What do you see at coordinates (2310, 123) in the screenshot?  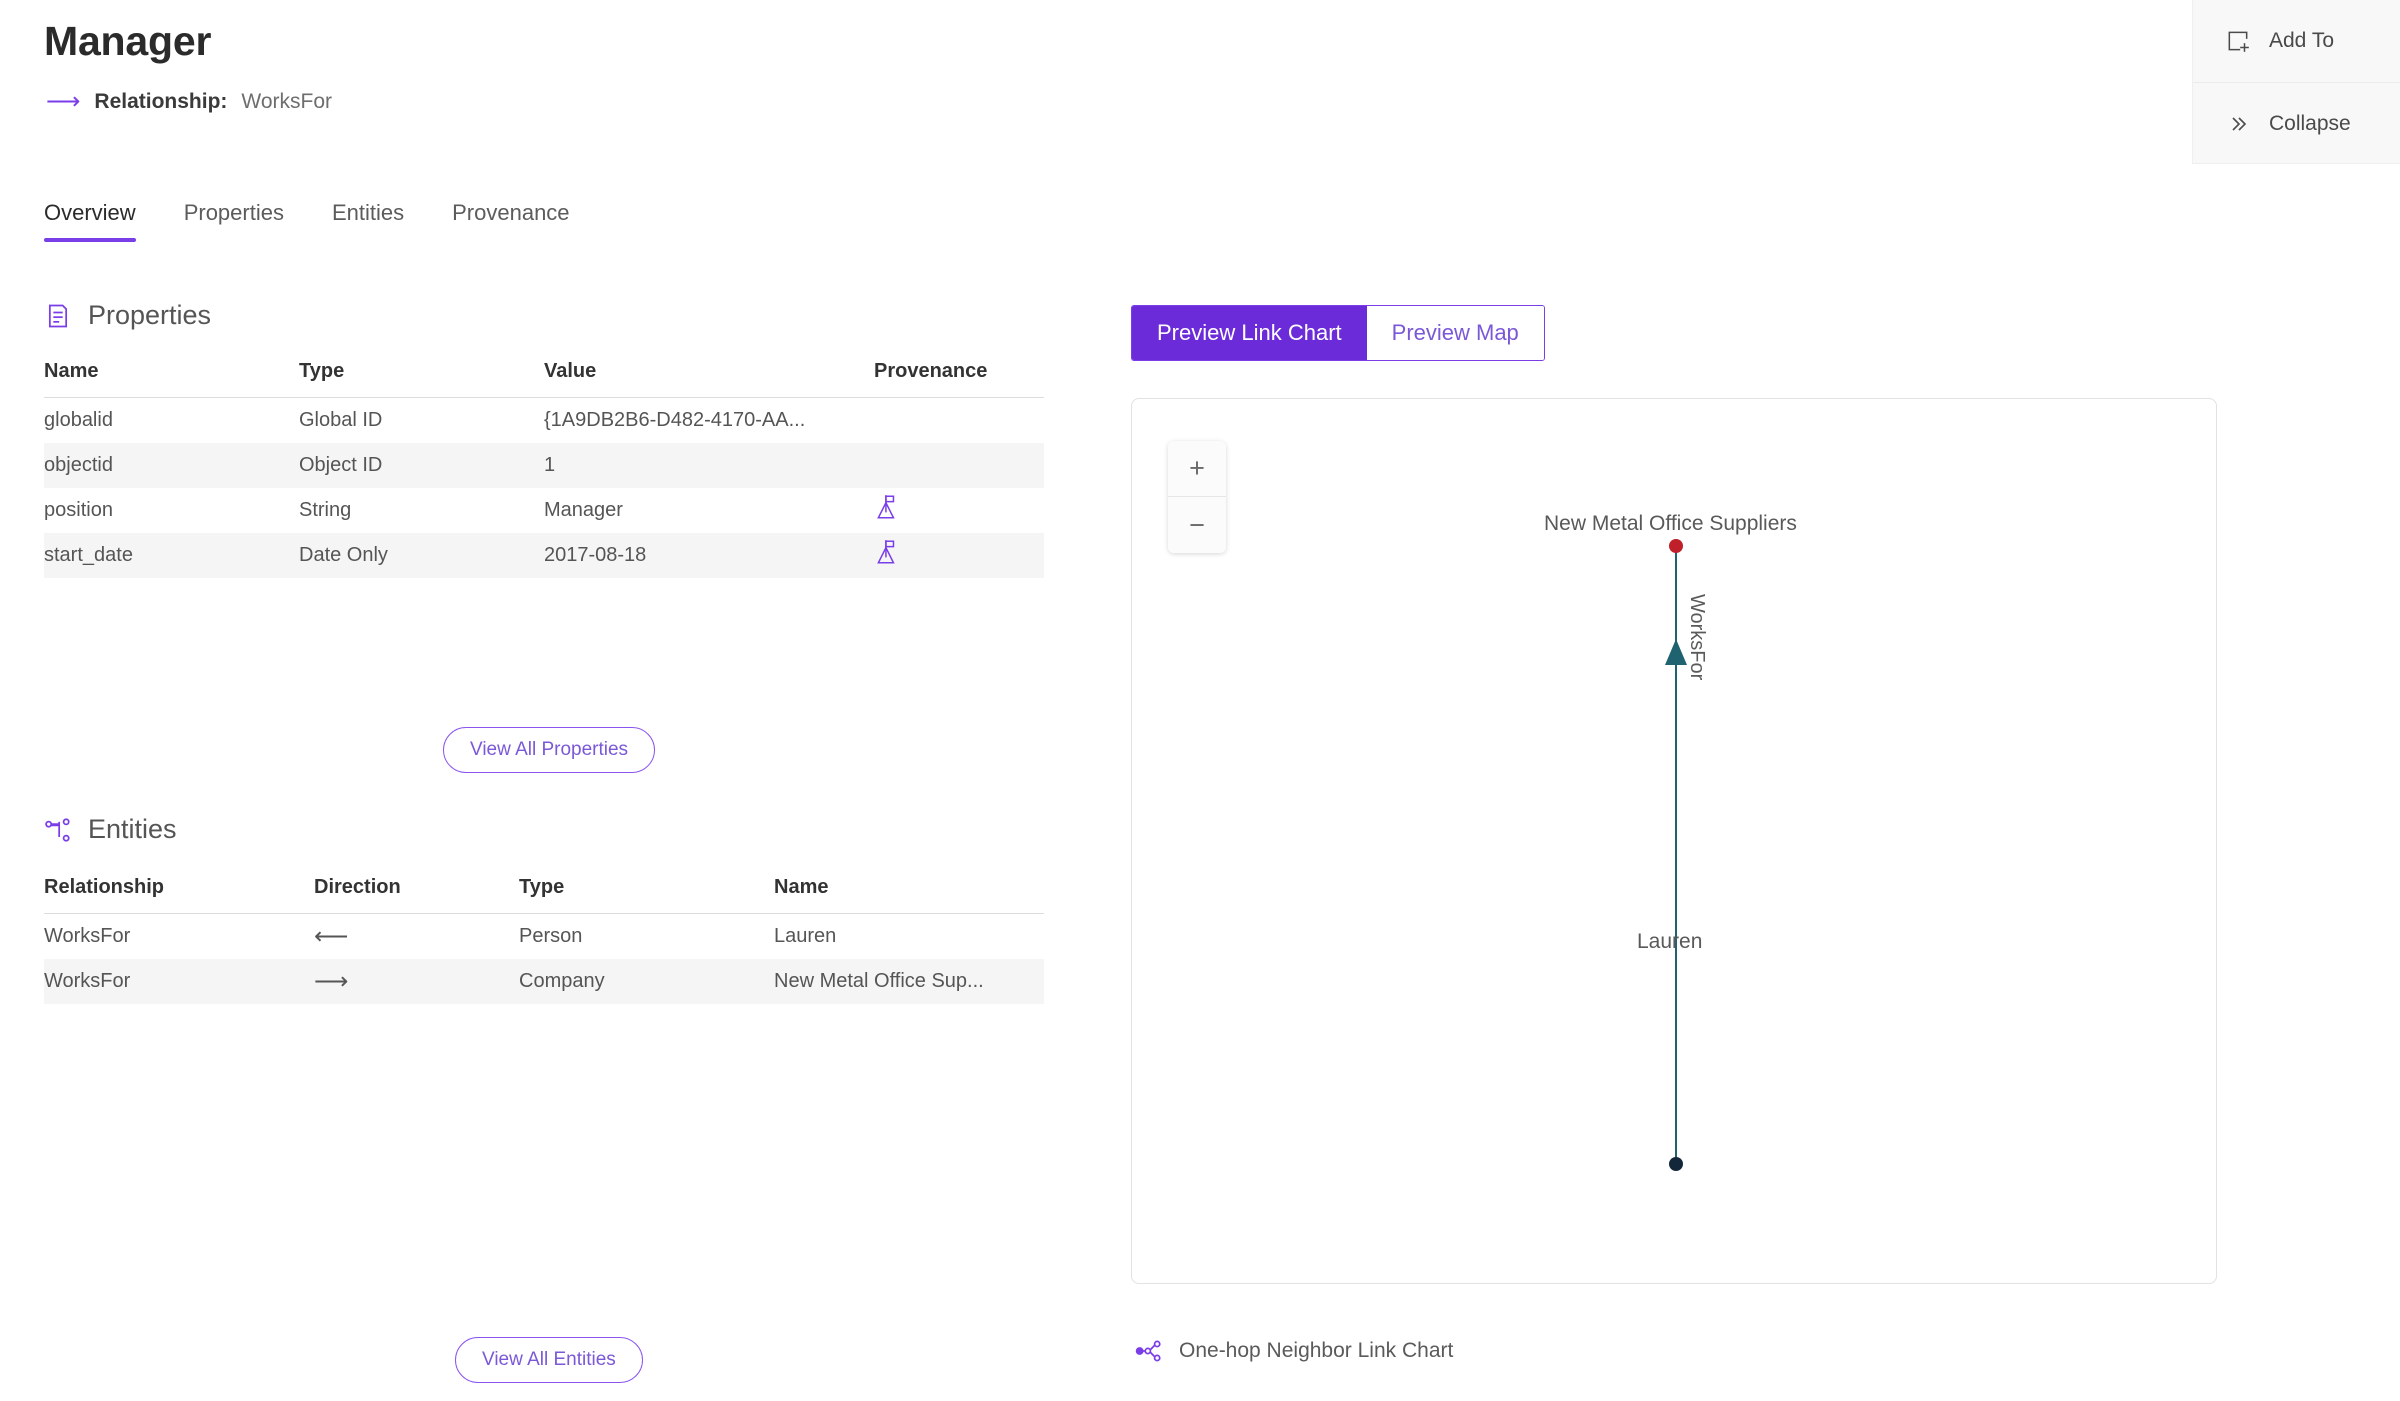 I see `collapse-label: Collapse` at bounding box center [2310, 123].